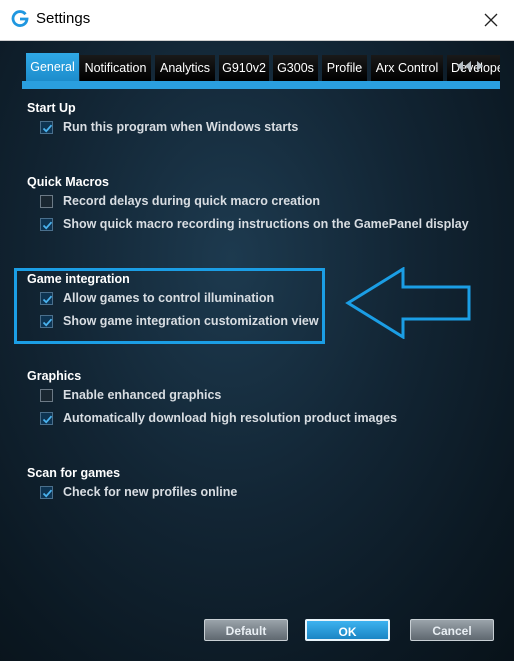 This screenshot has height=661, width=514. Describe the element at coordinates (52, 67) in the screenshot. I see `tab-general: General` at that location.